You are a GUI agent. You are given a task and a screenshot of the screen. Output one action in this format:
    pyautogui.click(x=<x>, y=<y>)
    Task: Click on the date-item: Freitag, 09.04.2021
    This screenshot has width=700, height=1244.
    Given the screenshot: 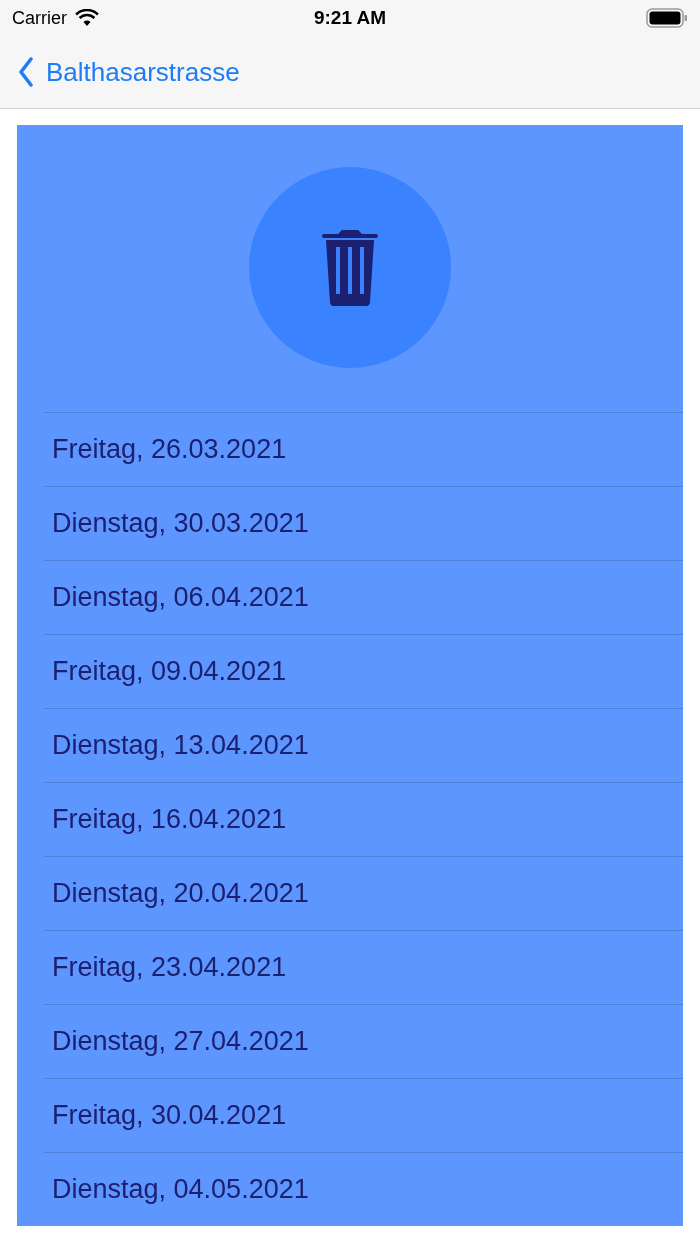 What is the action you would take?
    pyautogui.click(x=169, y=671)
    